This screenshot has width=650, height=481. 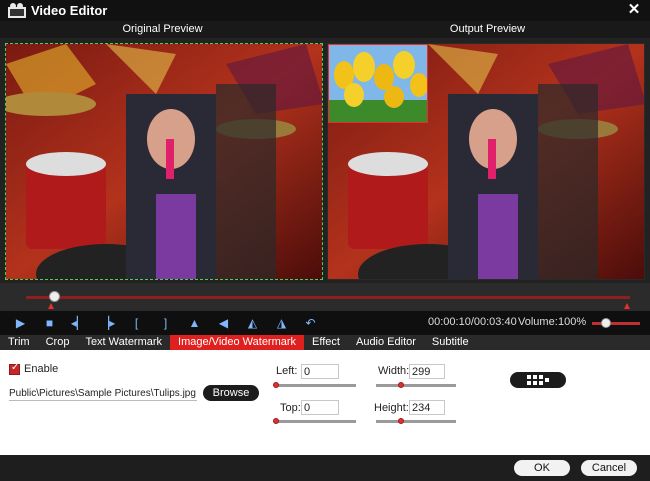 I want to click on tab-text-watermark: Text Watermark, so click(x=123, y=342).